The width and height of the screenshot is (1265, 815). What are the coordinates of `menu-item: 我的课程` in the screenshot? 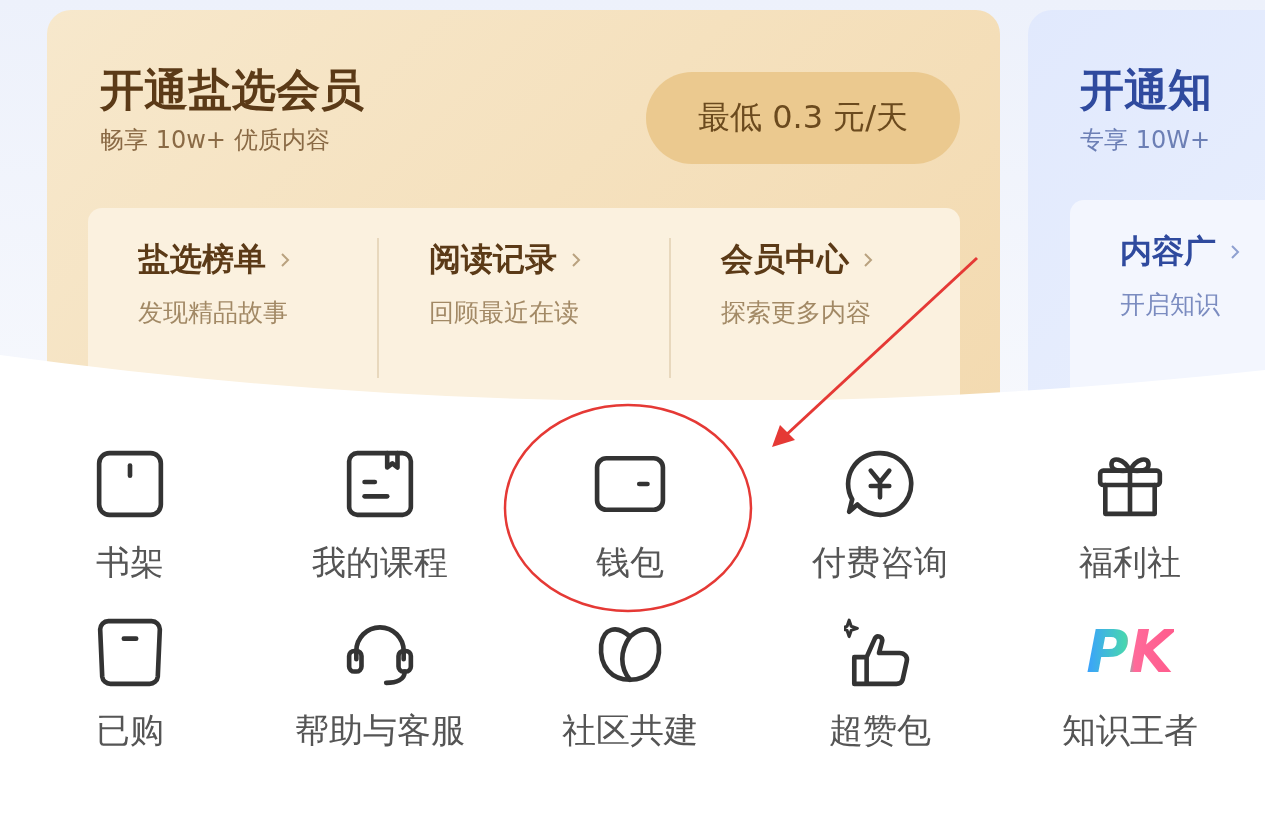 It's located at (380, 517).